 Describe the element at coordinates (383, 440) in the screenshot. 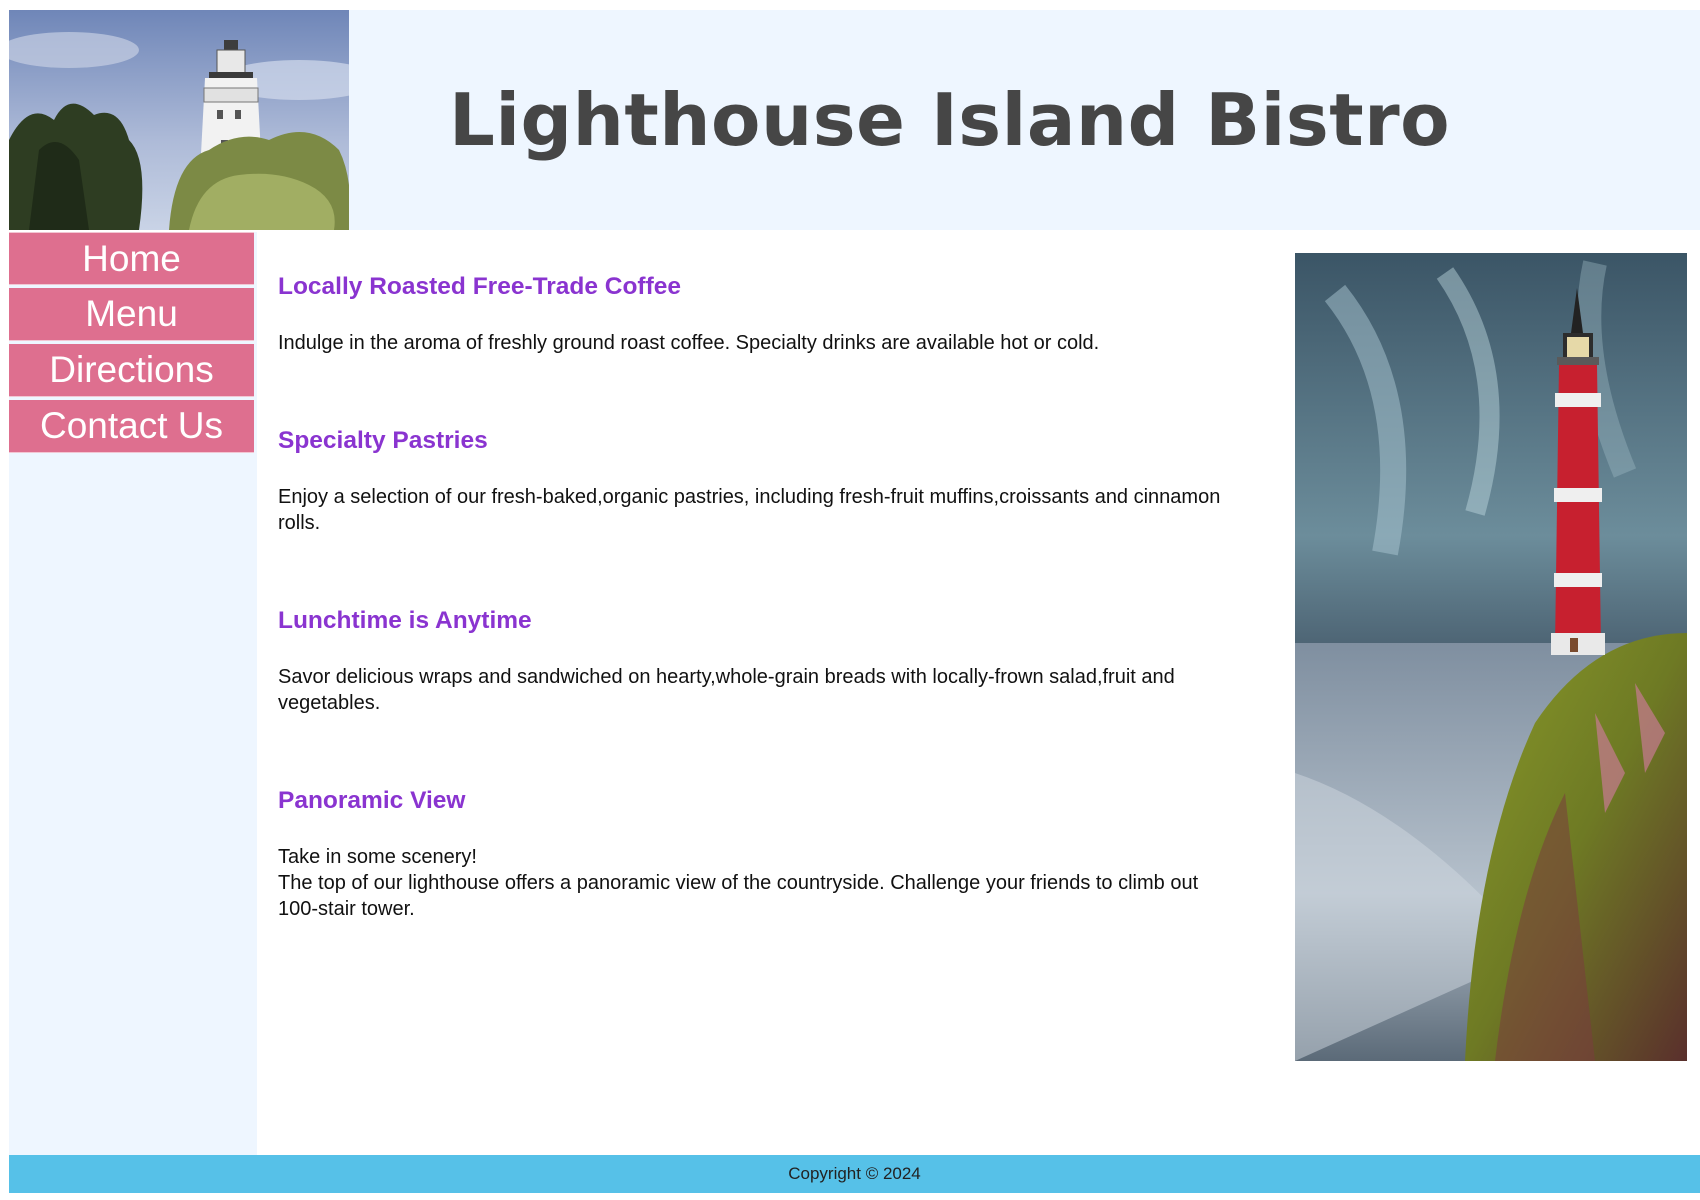

I see `section-heading: Specialty Pastries` at that location.